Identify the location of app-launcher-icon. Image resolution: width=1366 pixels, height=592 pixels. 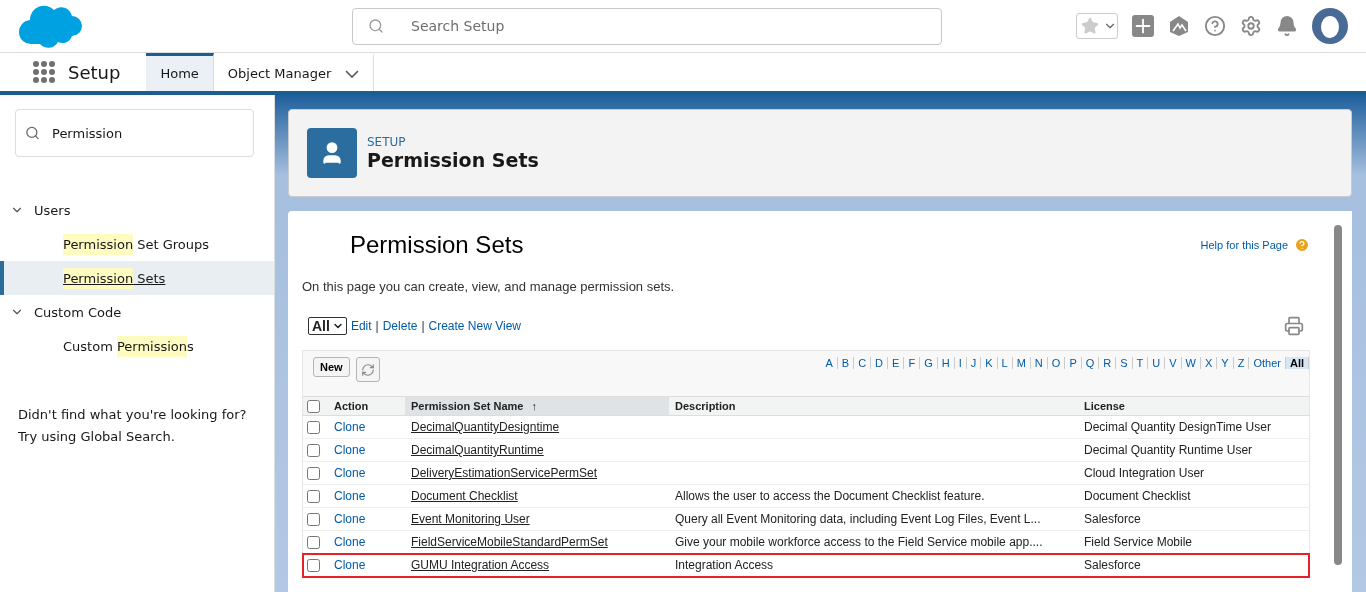
(44, 72).